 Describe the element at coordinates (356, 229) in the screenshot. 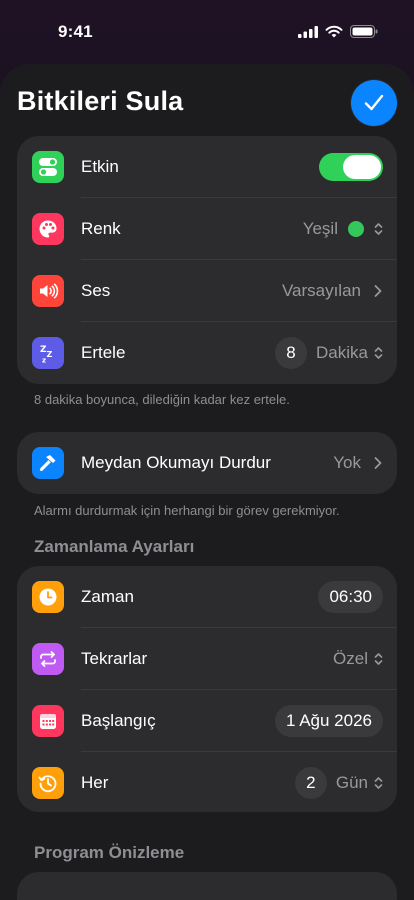

I see `color-swatch` at that location.